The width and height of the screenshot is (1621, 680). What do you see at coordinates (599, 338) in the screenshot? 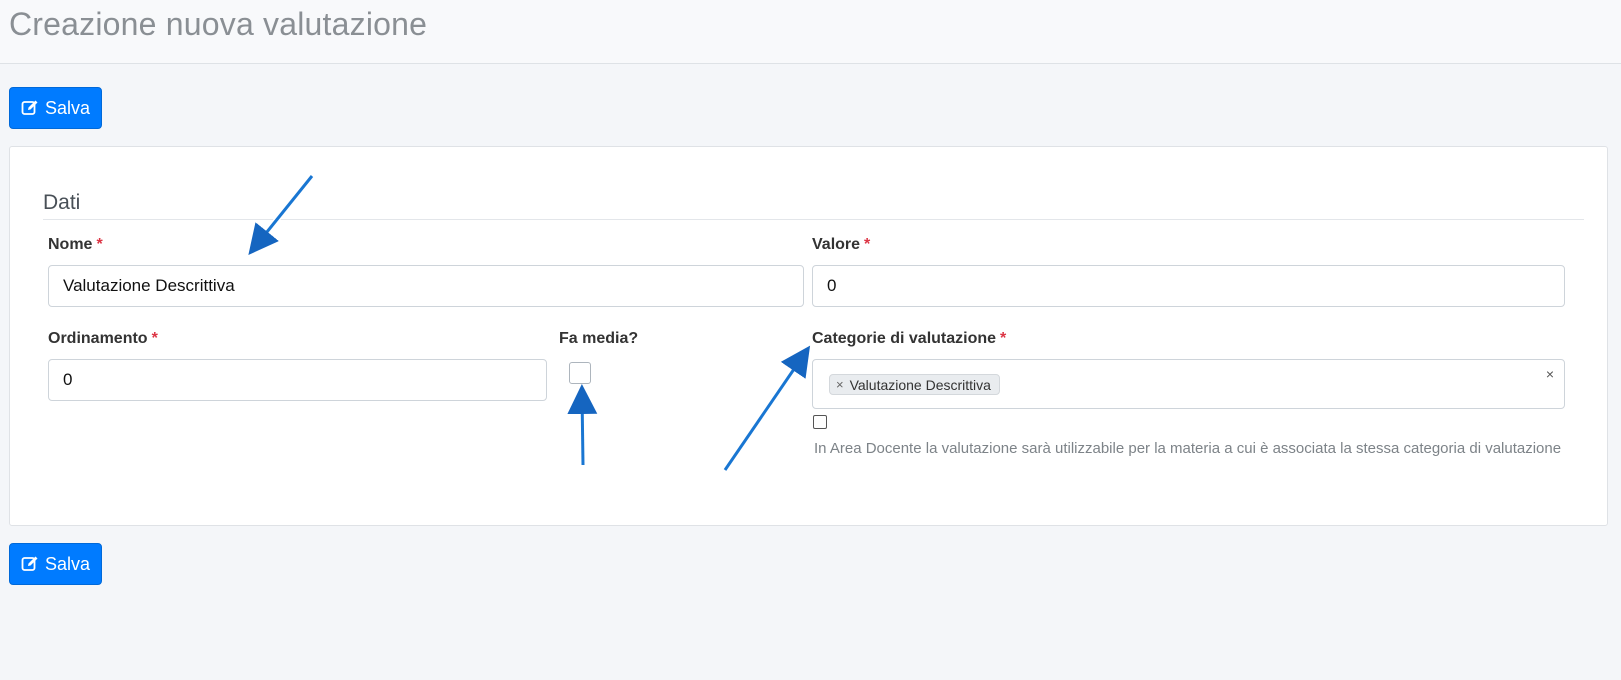
I see `fa-media-label: Fa media?` at bounding box center [599, 338].